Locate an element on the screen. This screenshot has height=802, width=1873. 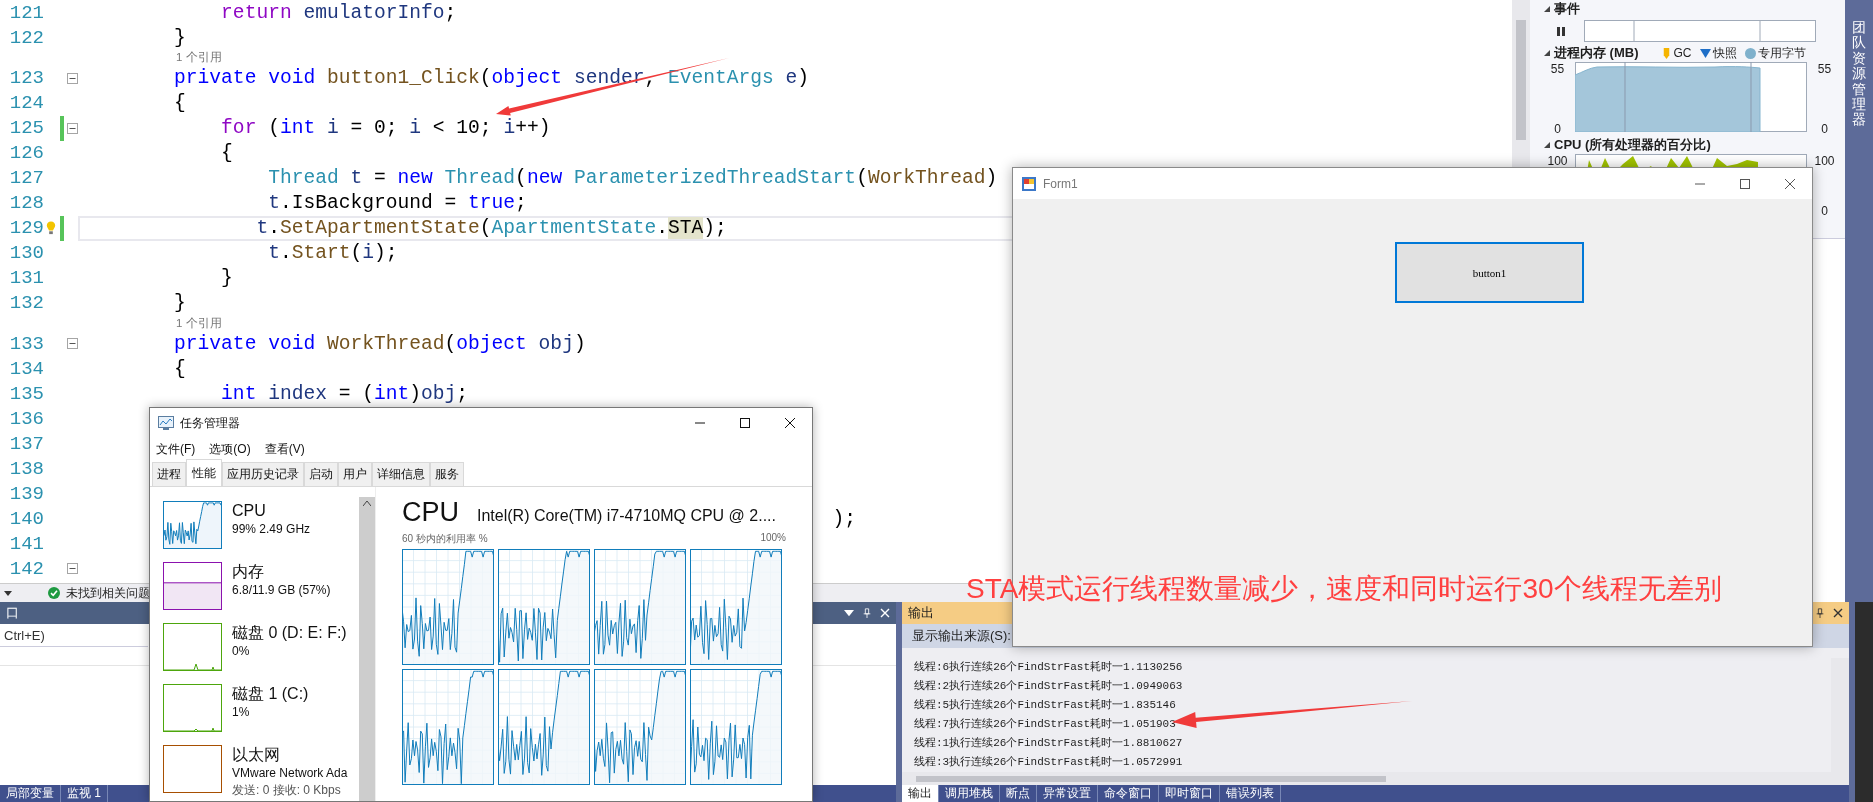
panel-tab: 断点 is located at coordinates (1018, 793).